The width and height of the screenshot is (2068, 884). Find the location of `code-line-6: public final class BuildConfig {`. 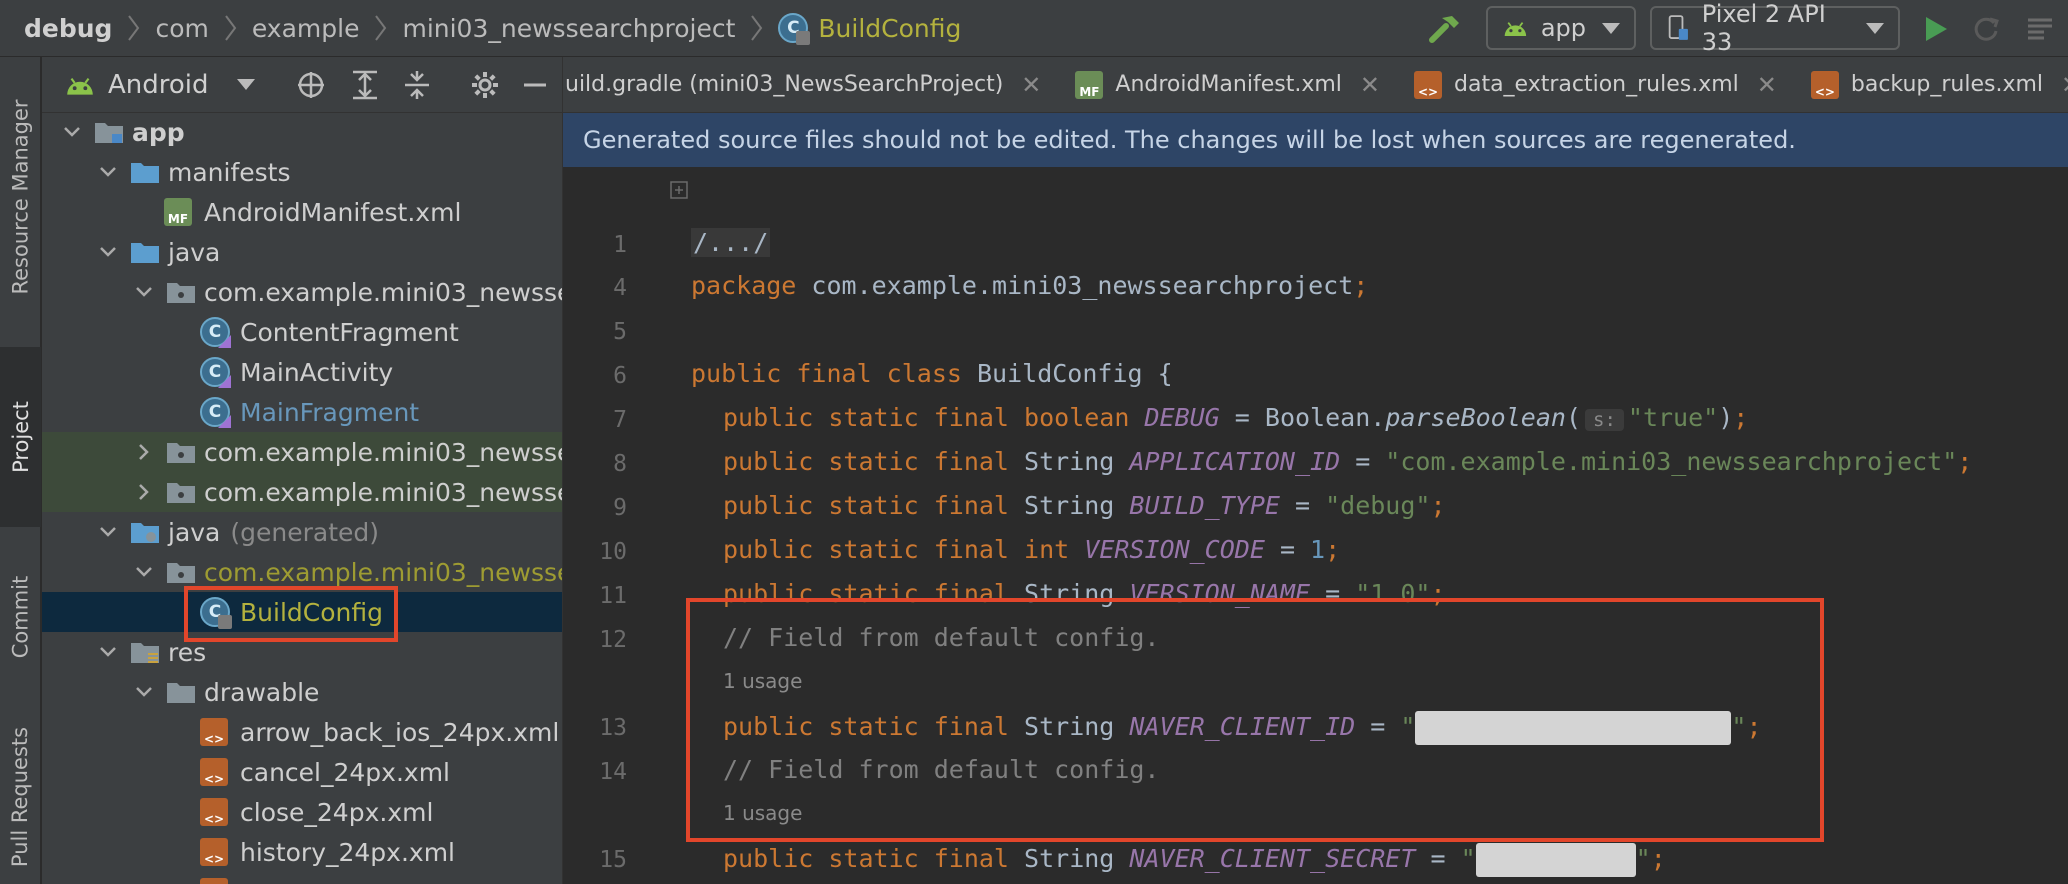

code-line-6: public final class BuildConfig { is located at coordinates (932, 373).